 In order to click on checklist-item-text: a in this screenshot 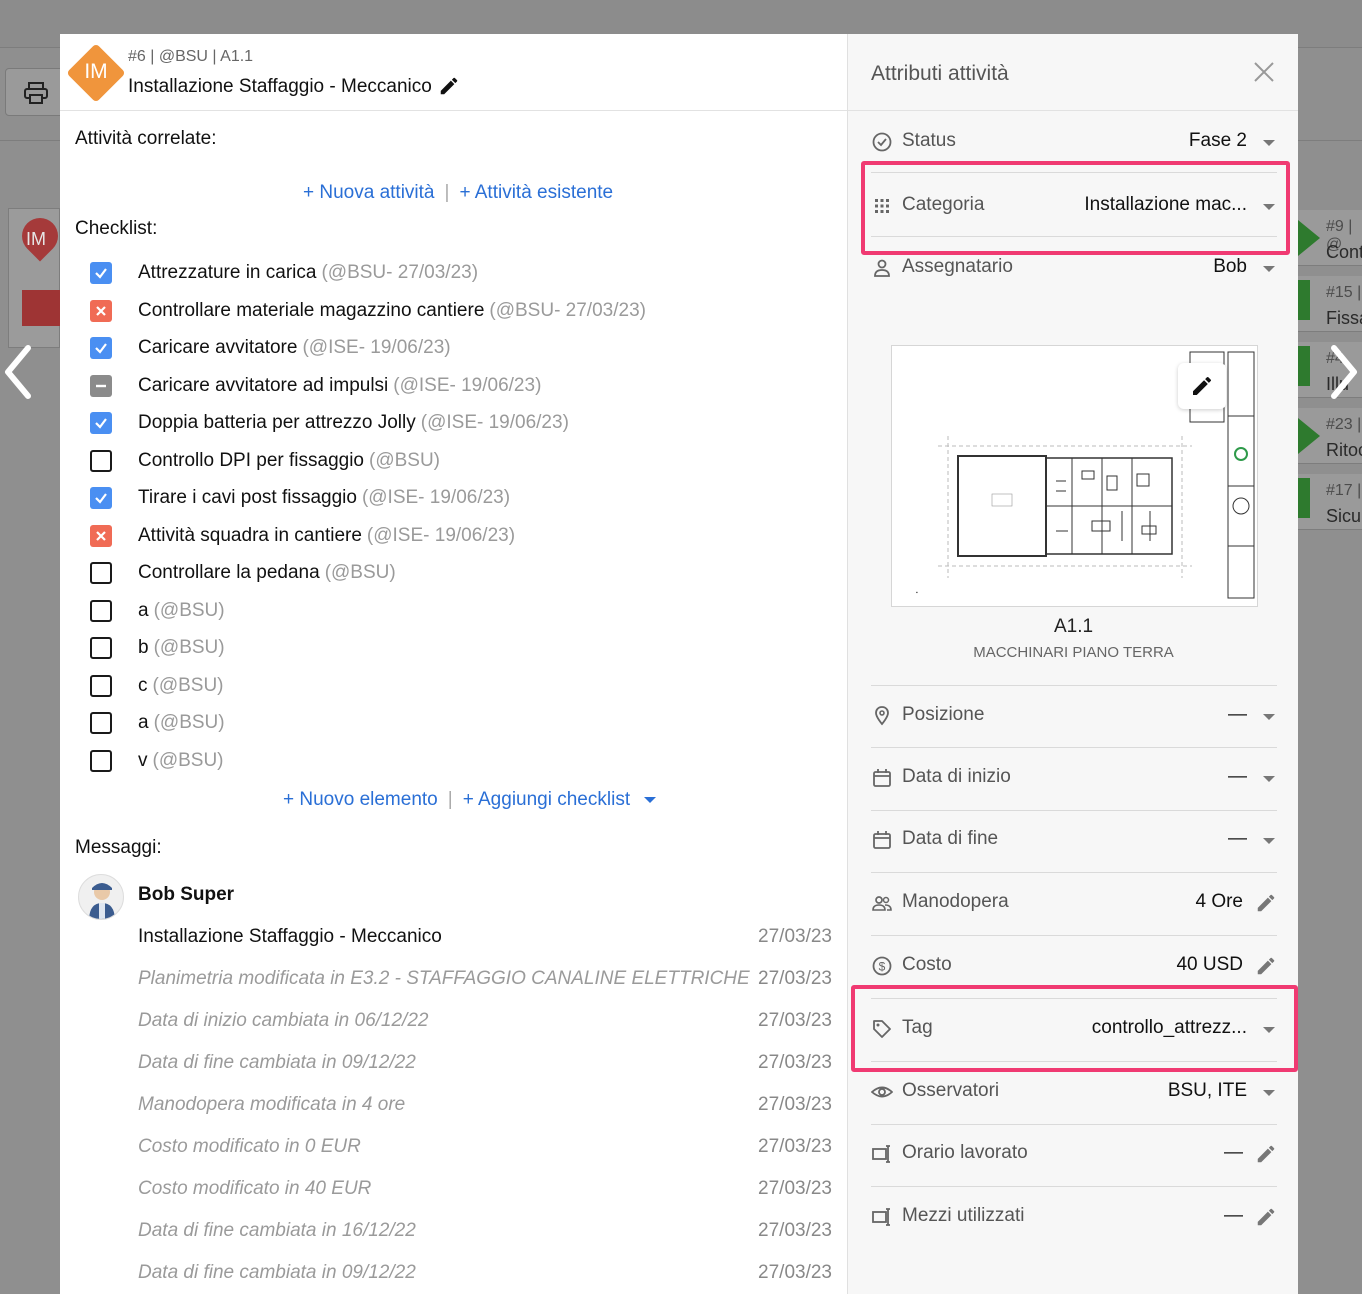, I will do `click(143, 610)`.